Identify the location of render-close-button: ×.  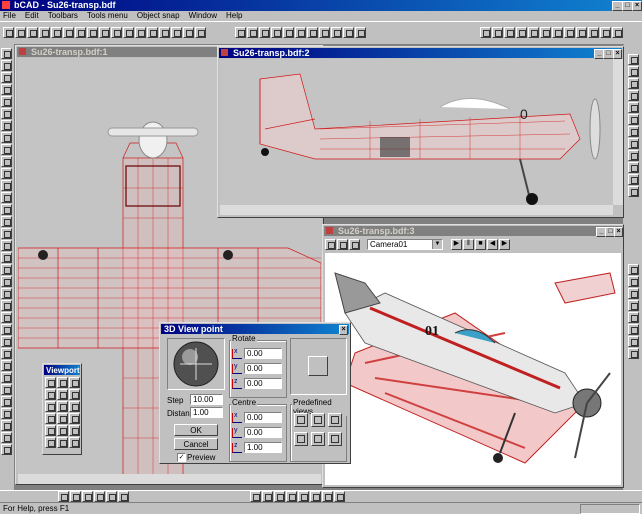
(618, 232).